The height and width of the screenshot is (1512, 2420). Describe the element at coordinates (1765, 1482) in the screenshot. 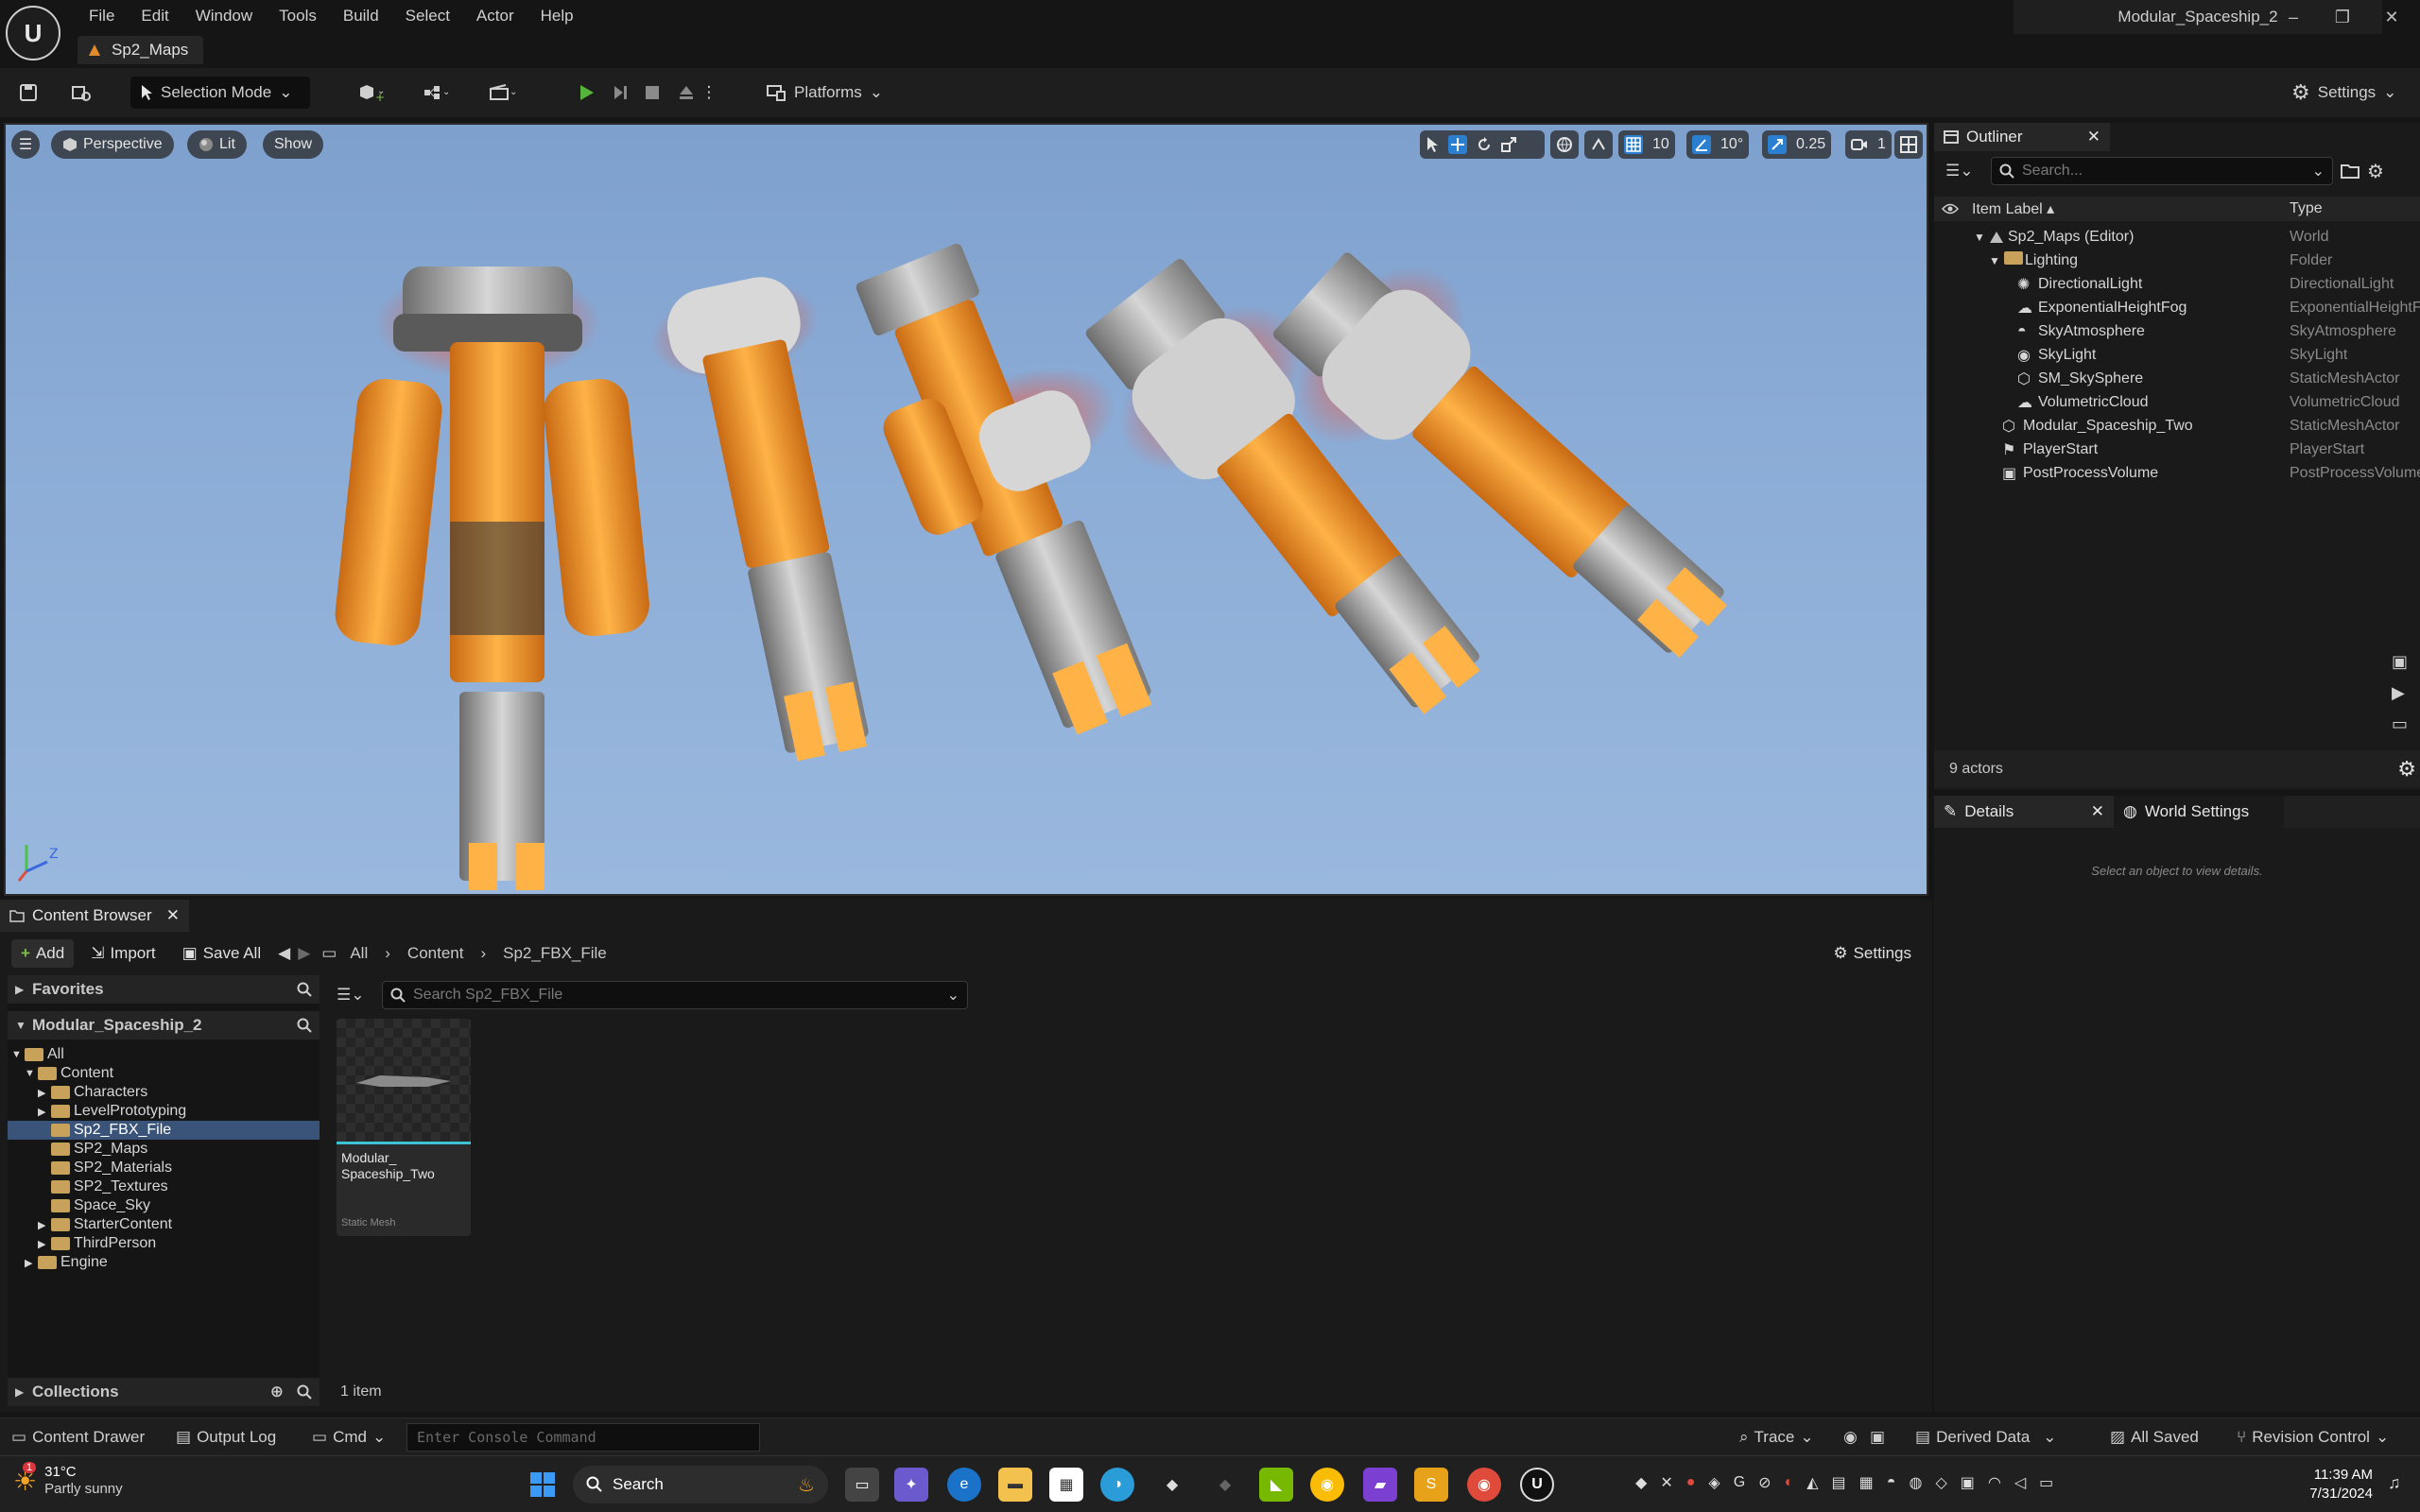

I see `tray-icon-6: ⊘` at that location.